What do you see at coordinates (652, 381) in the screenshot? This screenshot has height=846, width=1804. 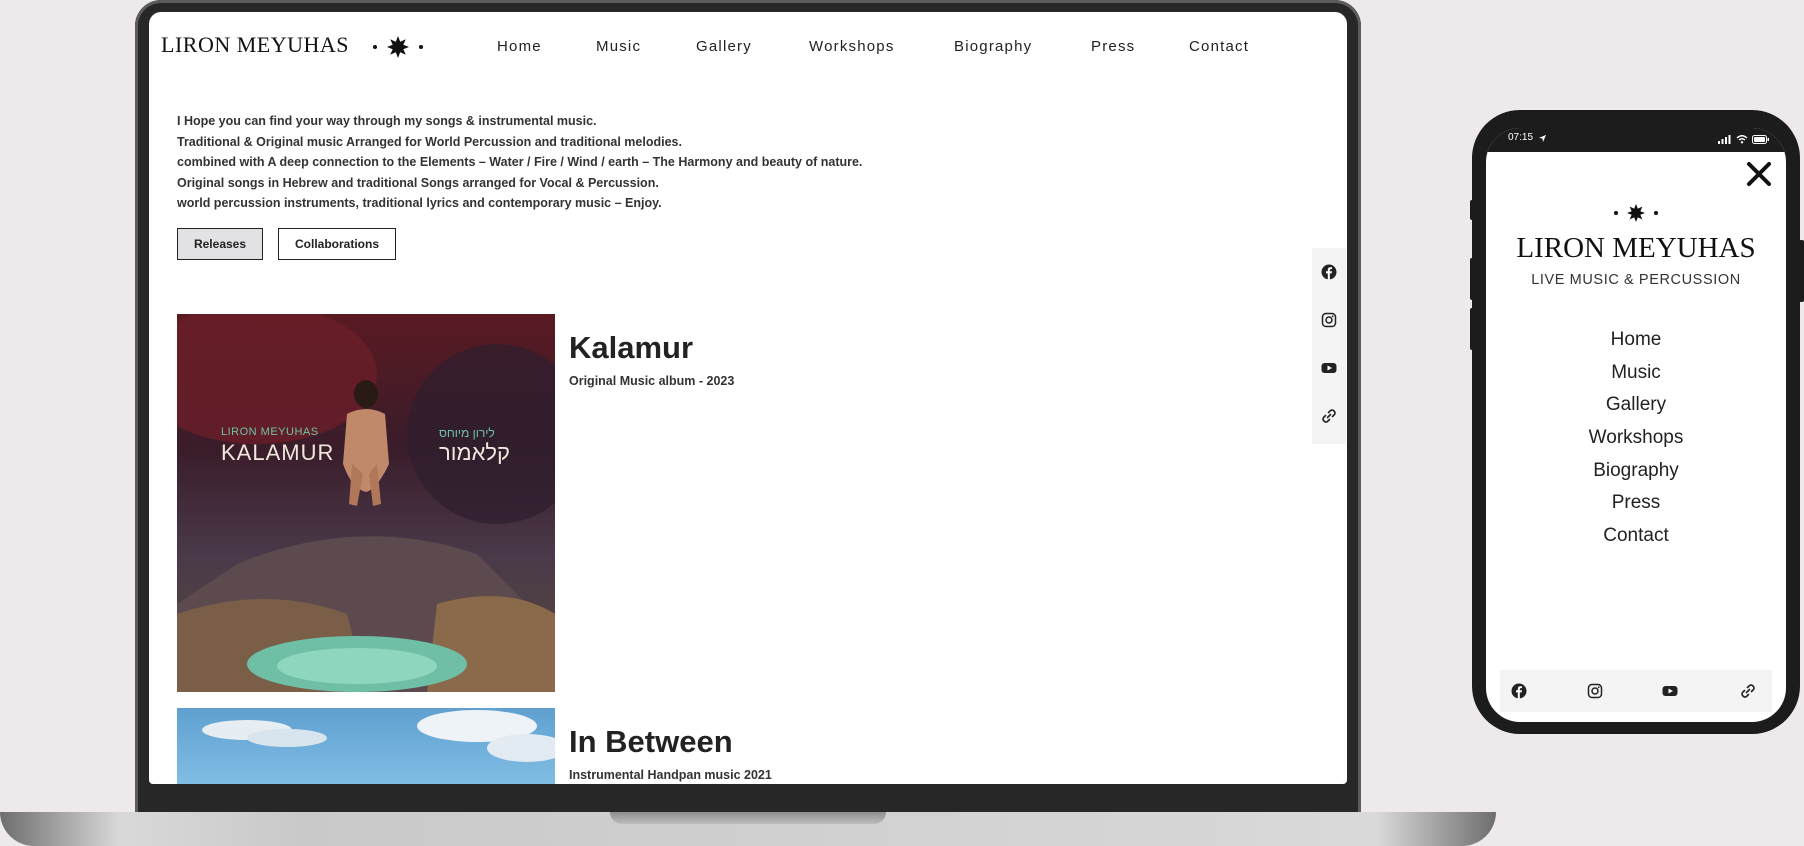 I see `album-subtitle: Original Music album - 2023` at bounding box center [652, 381].